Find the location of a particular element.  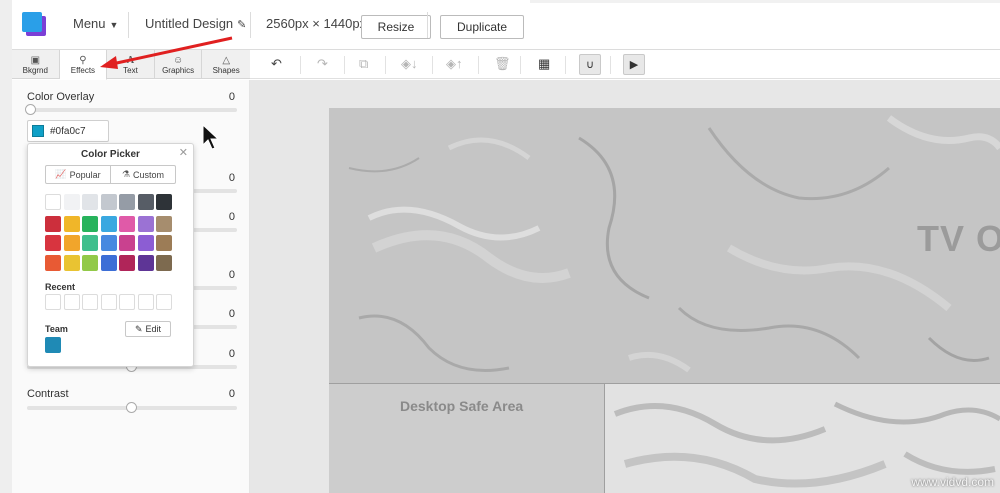

edit-team-button: ✎ Edit is located at coordinates (148, 329).